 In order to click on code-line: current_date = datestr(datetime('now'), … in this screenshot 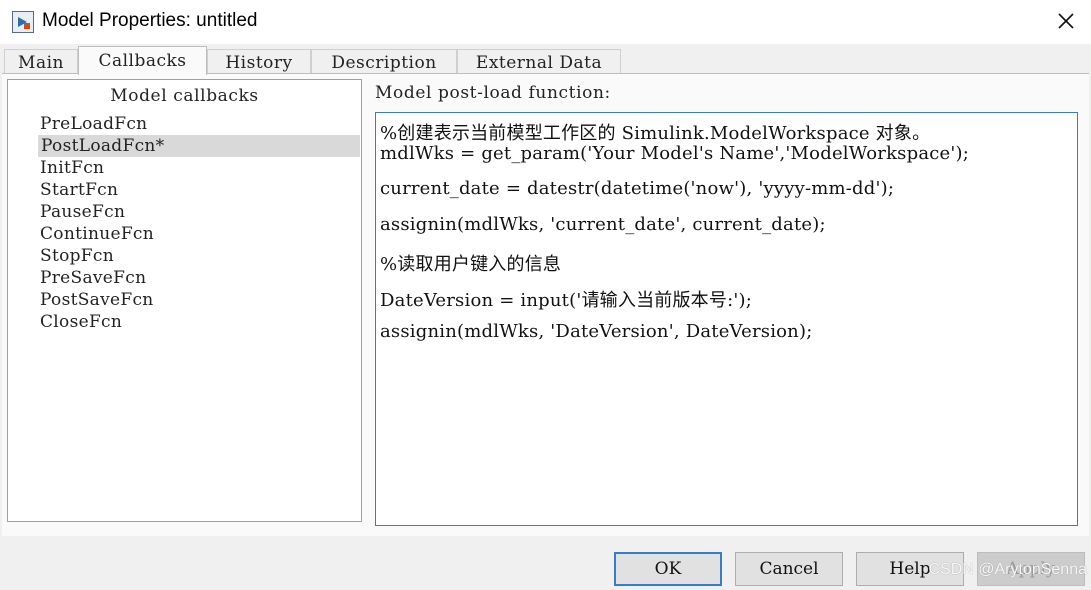, I will do `click(637, 188)`.